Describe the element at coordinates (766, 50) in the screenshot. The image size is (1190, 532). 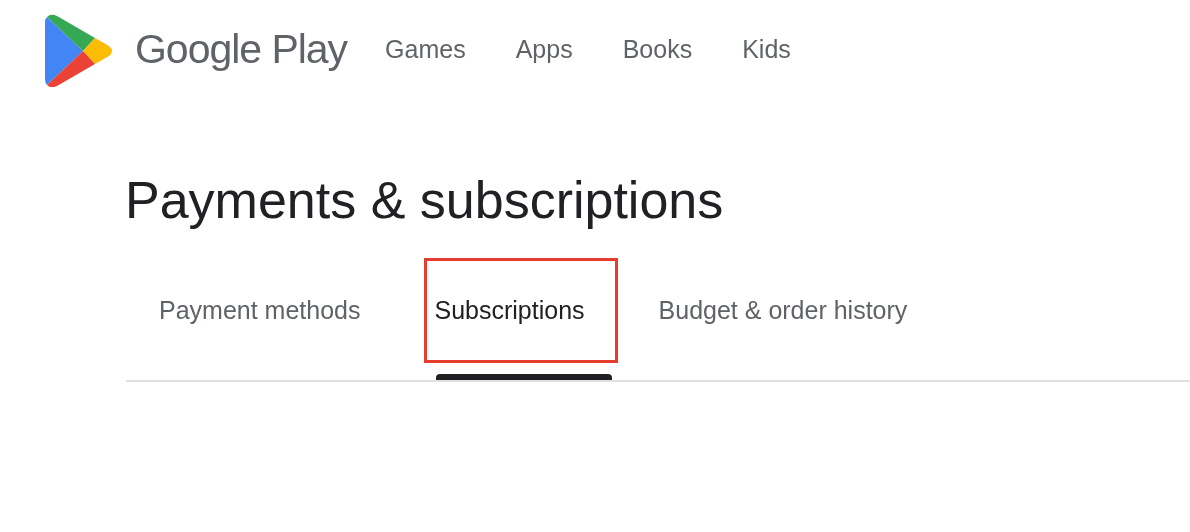
I see `nav-link: Kids` at that location.